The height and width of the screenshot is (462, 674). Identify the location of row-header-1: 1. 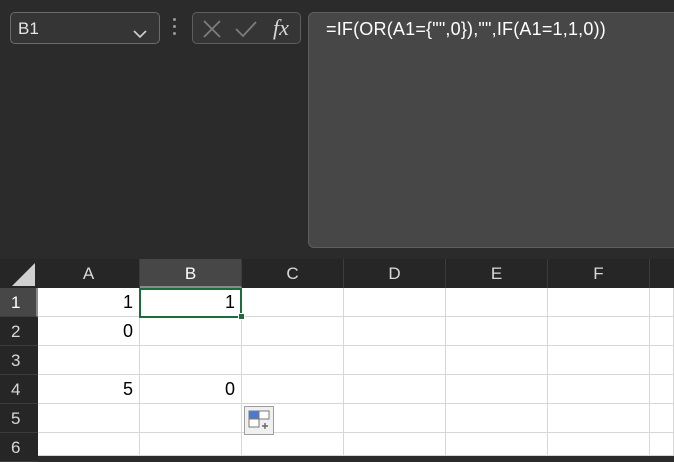
(19, 302).